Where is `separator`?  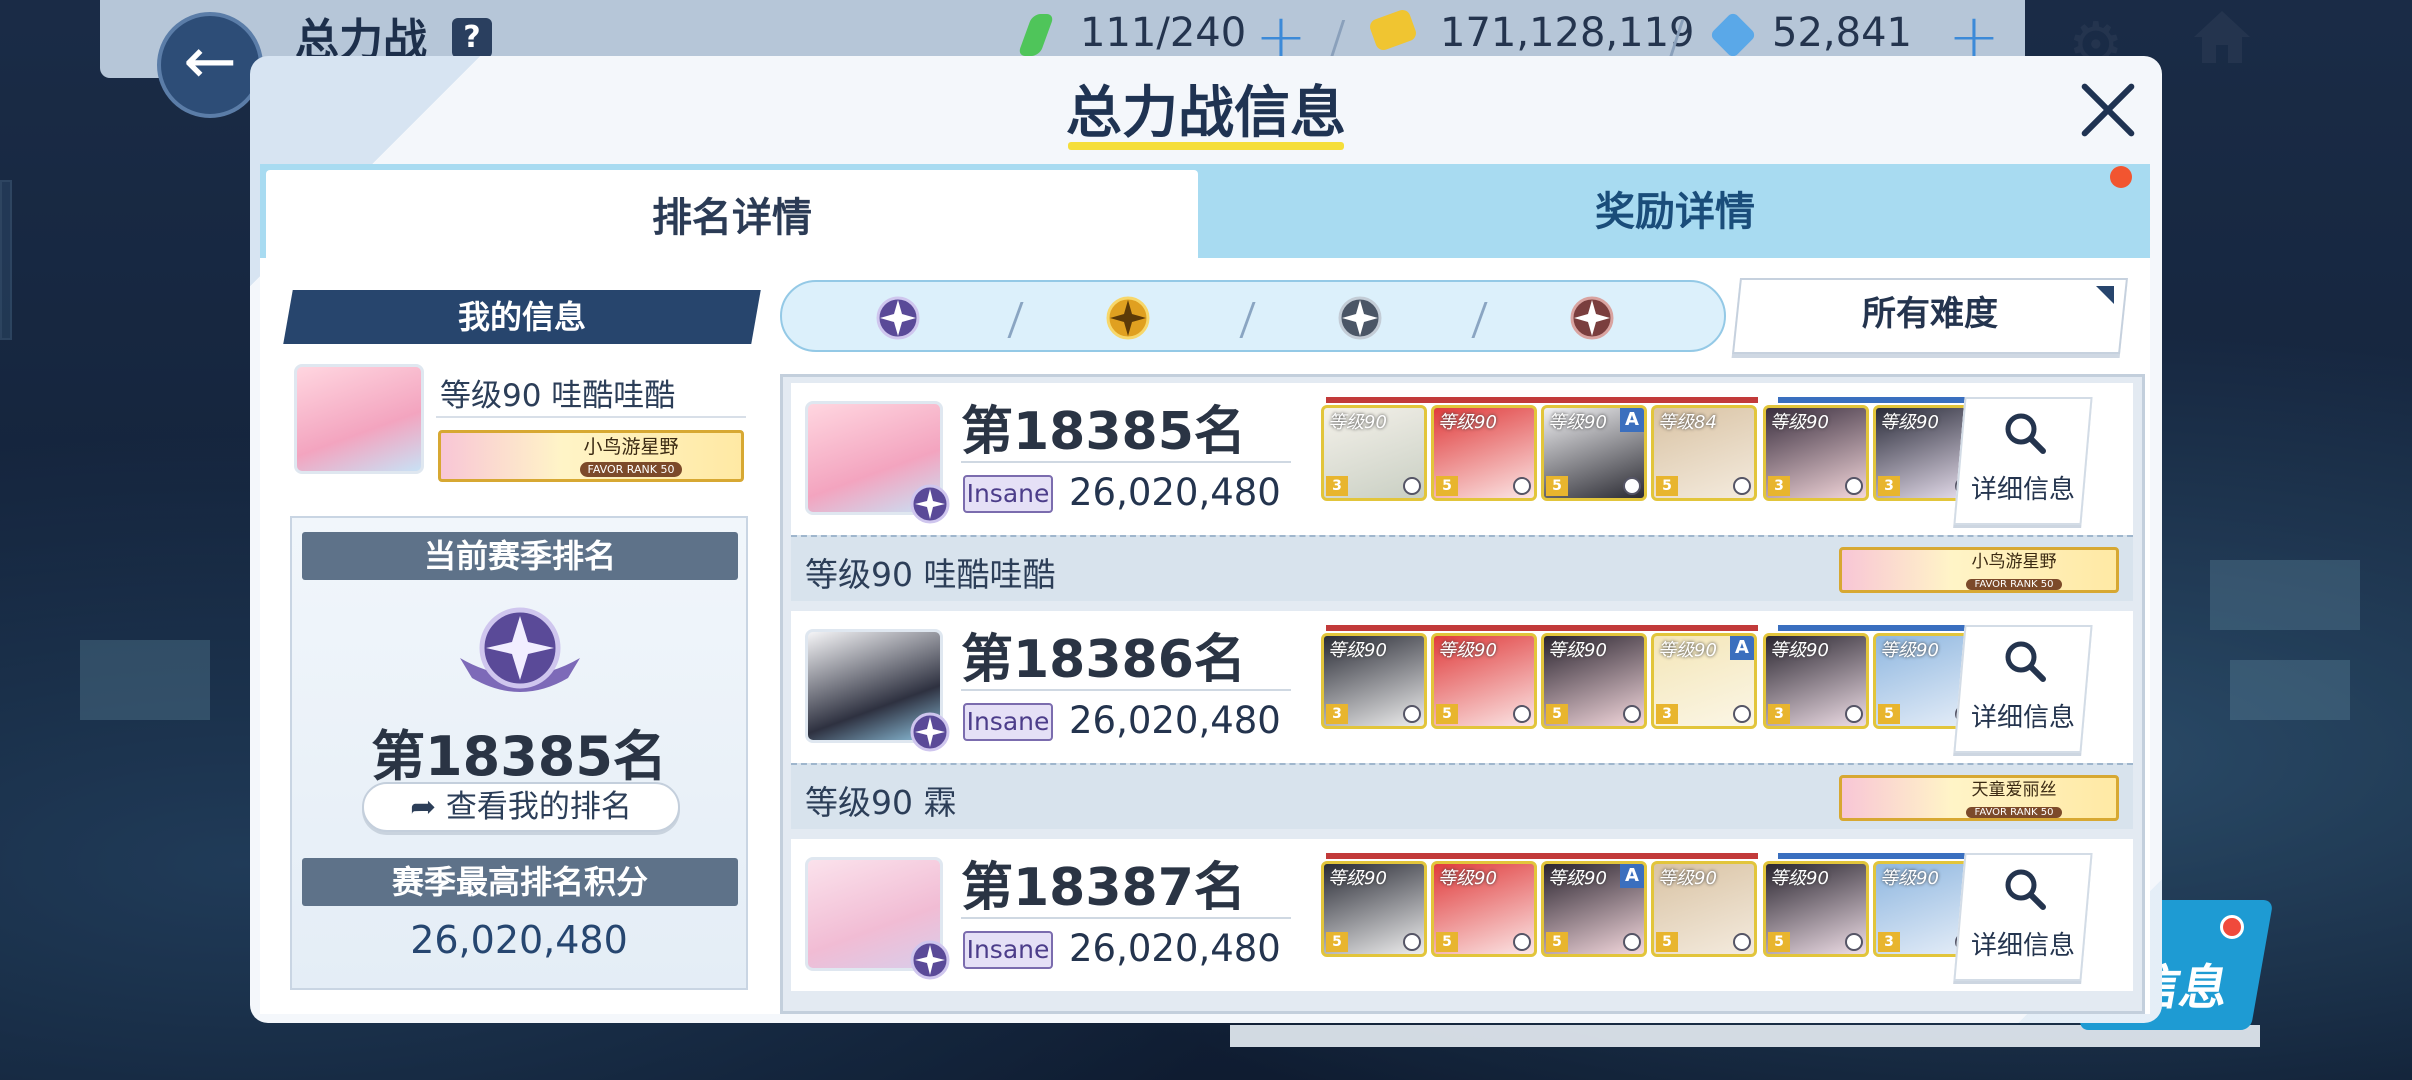
separator is located at coordinates (1479, 320).